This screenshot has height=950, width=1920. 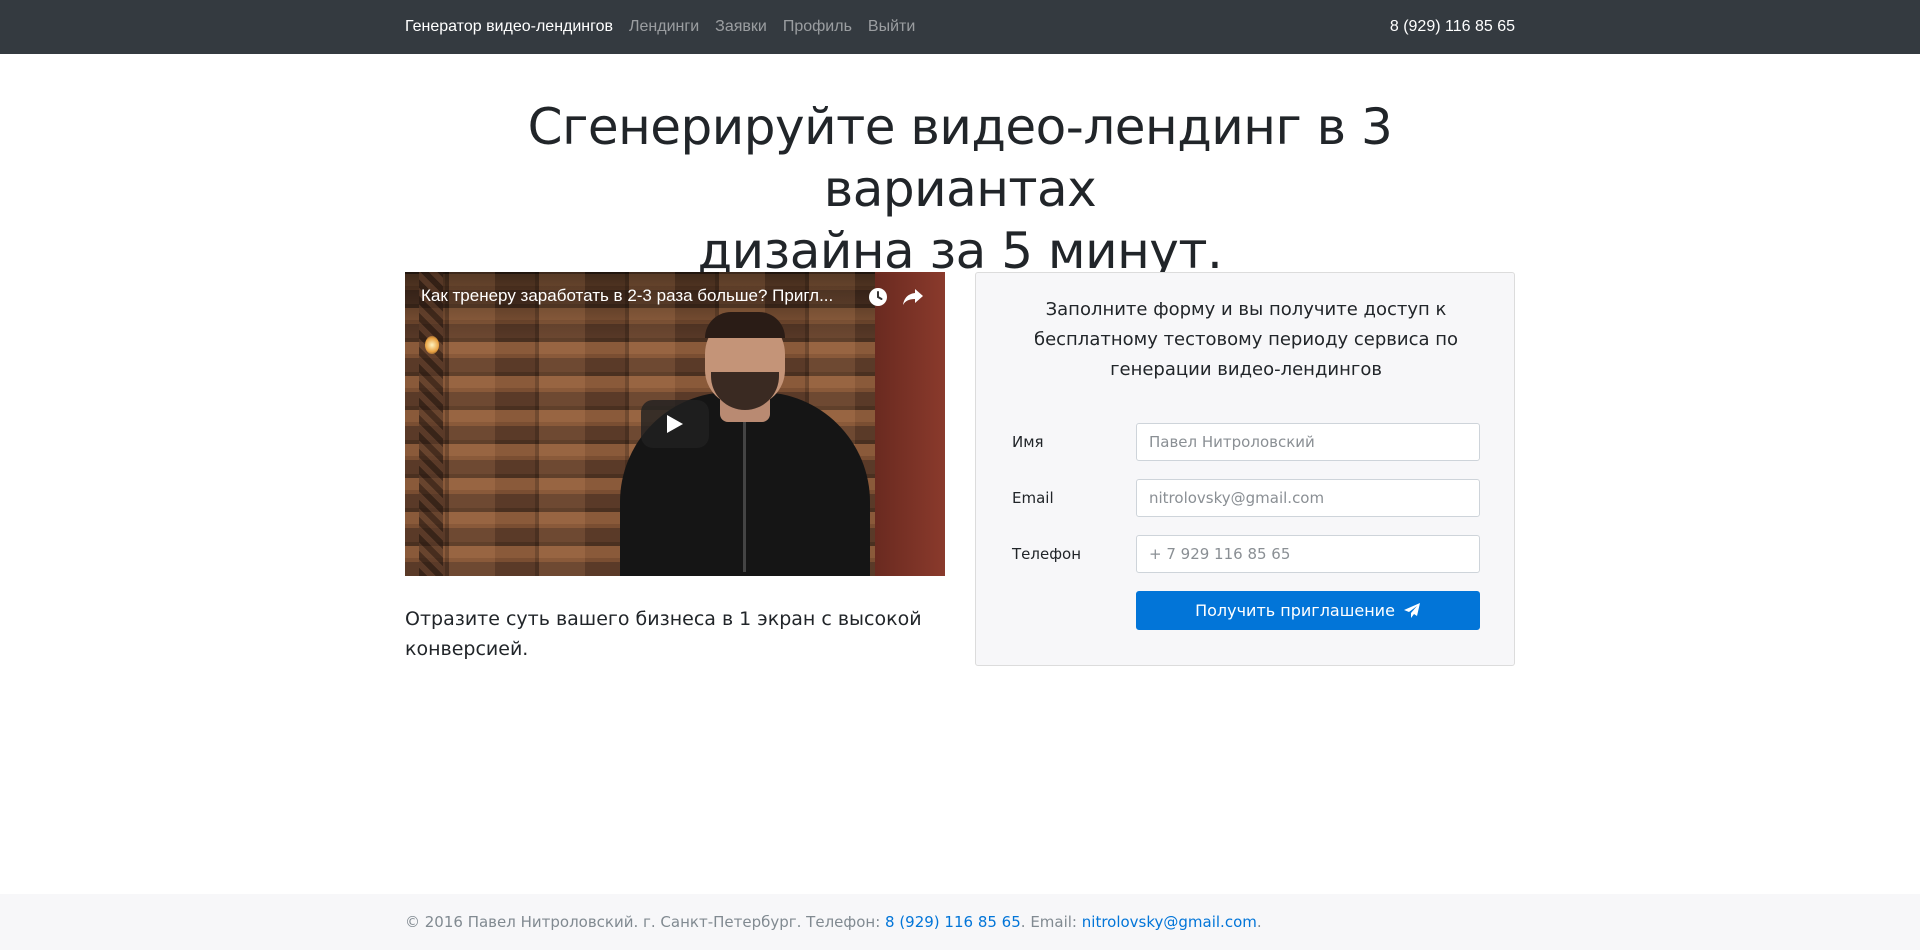 I want to click on footer-email-prefix: . Email:, so click(x=1051, y=922).